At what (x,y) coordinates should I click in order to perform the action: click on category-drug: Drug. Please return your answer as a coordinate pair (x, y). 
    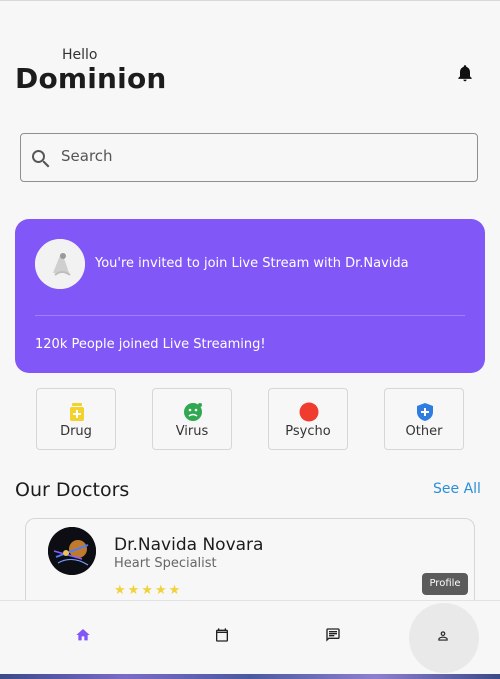
    Looking at the image, I should click on (76, 419).